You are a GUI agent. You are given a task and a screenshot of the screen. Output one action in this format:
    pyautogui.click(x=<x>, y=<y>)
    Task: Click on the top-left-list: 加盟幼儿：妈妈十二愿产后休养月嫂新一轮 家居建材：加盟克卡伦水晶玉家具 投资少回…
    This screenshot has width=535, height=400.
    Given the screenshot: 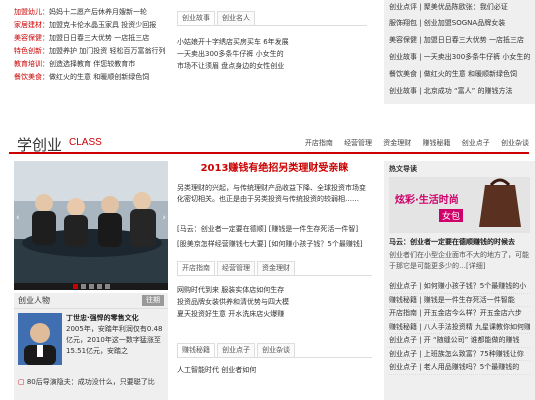 What is the action you would take?
    pyautogui.click(x=92, y=56)
    